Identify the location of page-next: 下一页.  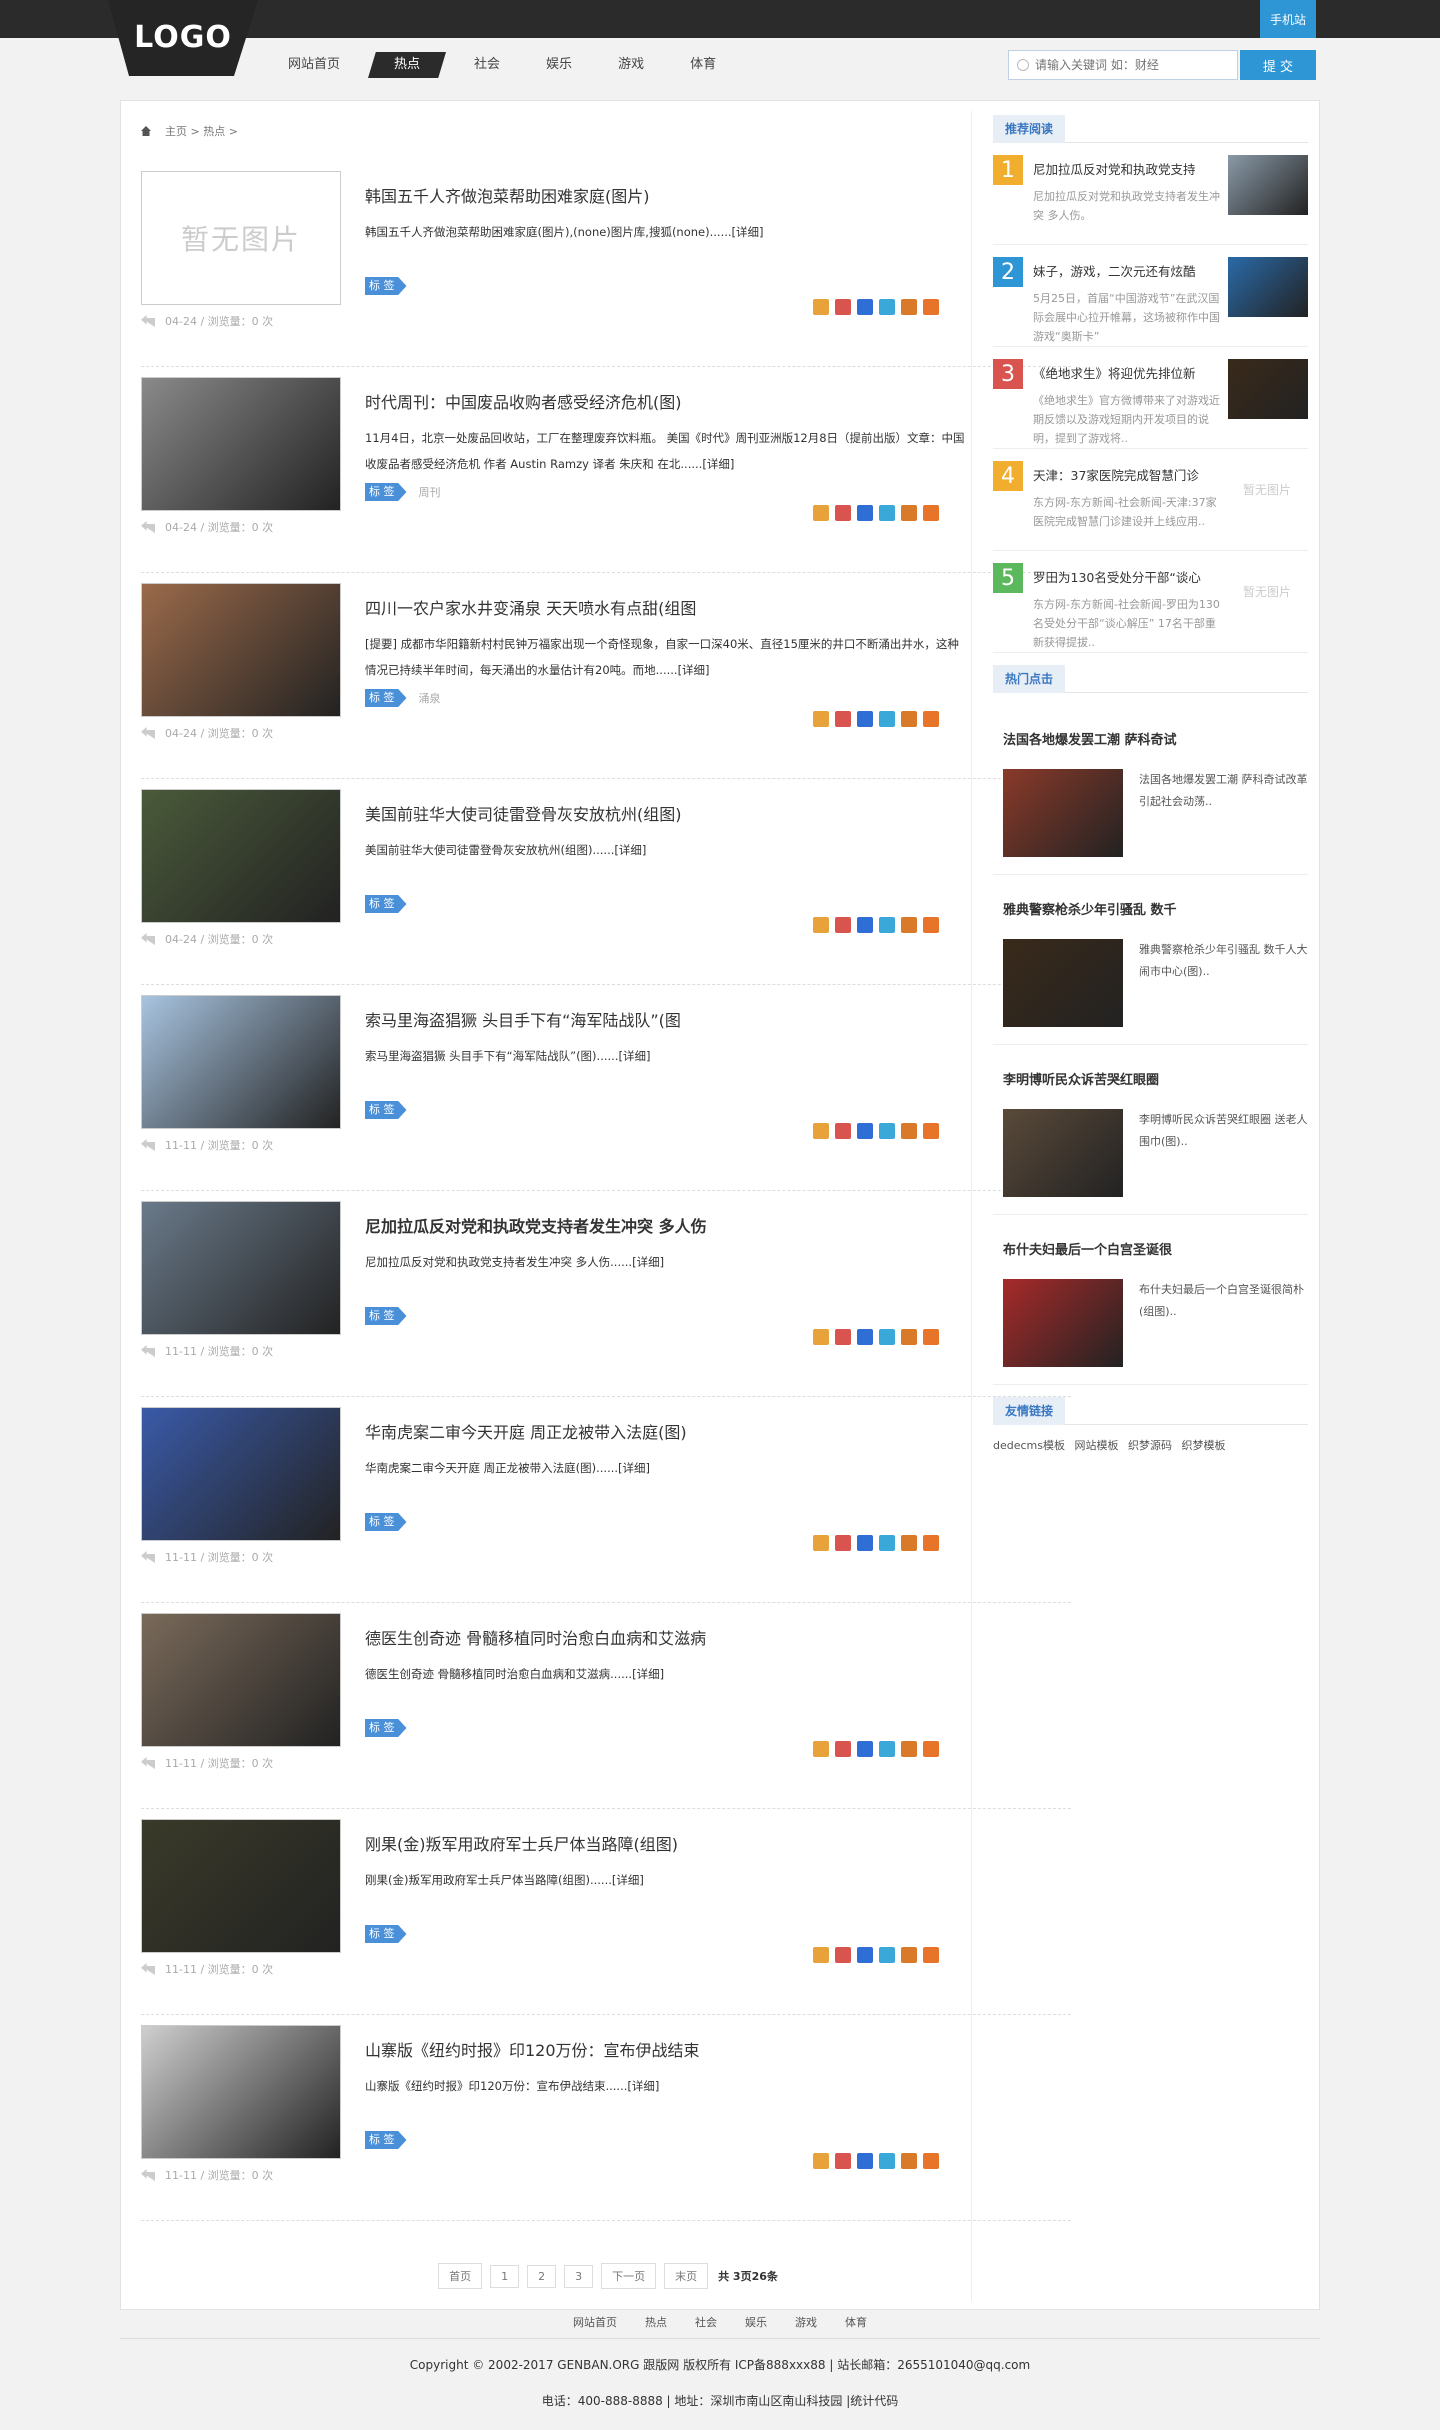
(629, 2276).